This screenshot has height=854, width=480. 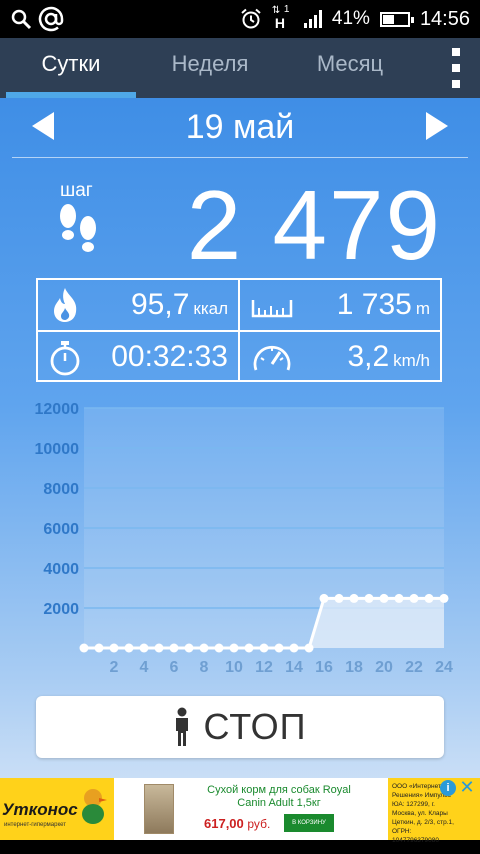 What do you see at coordinates (272, 358) in the screenshot?
I see `speedometer-icon` at bounding box center [272, 358].